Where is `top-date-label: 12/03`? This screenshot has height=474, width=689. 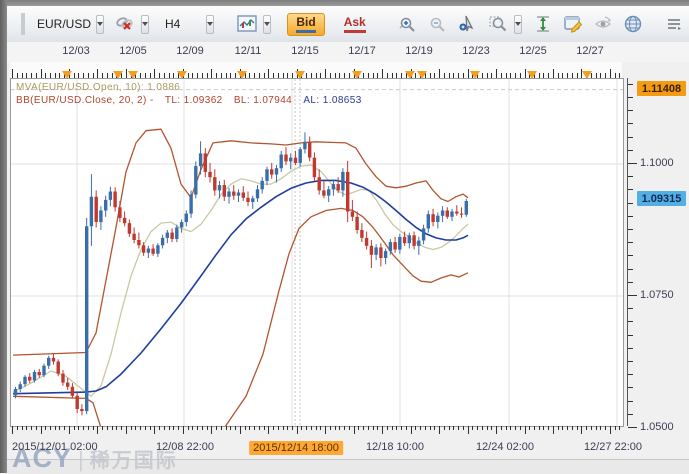
top-date-label: 12/03 is located at coordinates (76, 51).